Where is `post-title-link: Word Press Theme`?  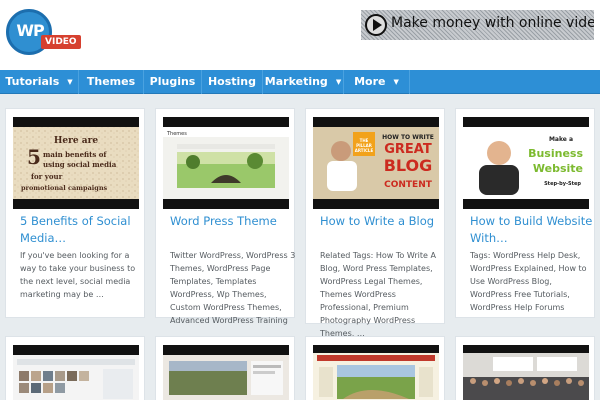
post-title-link: Word Press Theme is located at coordinates (232, 221).